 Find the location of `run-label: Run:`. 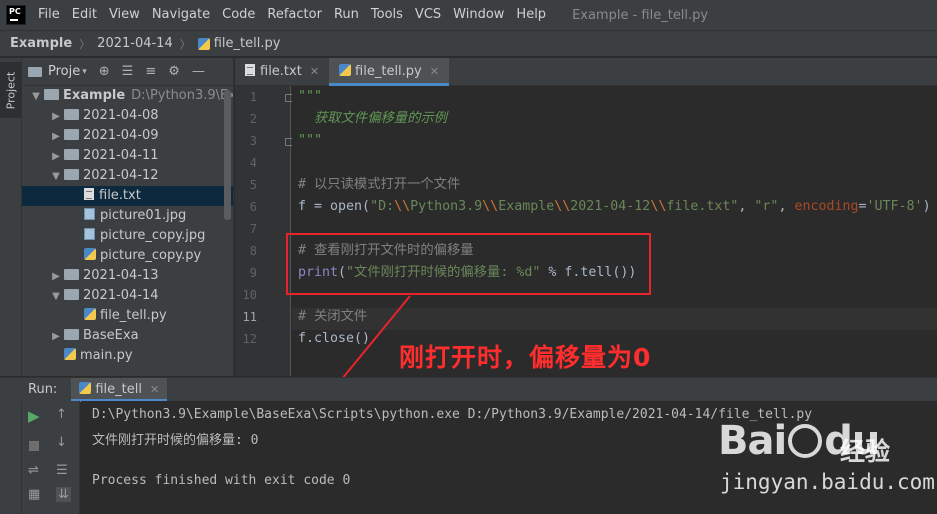

run-label: Run: is located at coordinates (43, 389).